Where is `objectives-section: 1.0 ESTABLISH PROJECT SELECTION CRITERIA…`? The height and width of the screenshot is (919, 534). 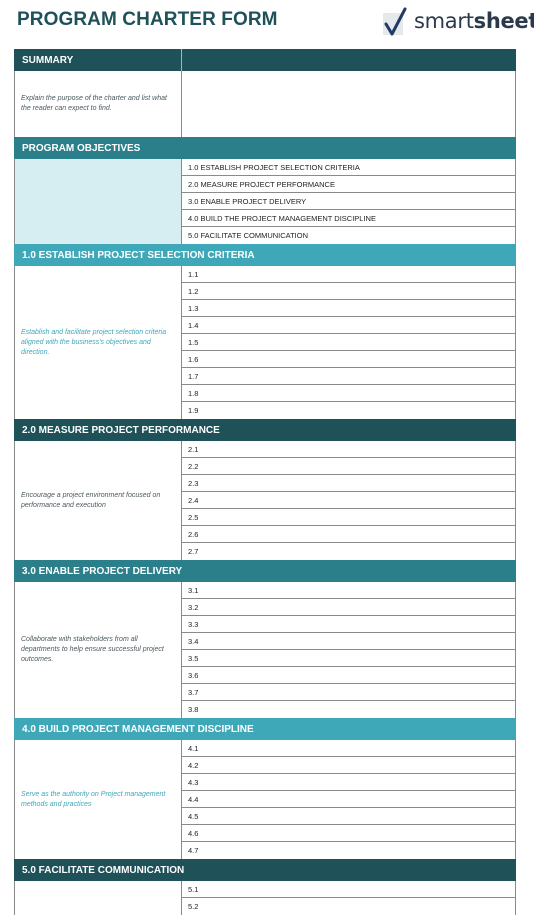
objectives-section: 1.0 ESTABLISH PROJECT SELECTION CRITERIA… is located at coordinates (265, 201).